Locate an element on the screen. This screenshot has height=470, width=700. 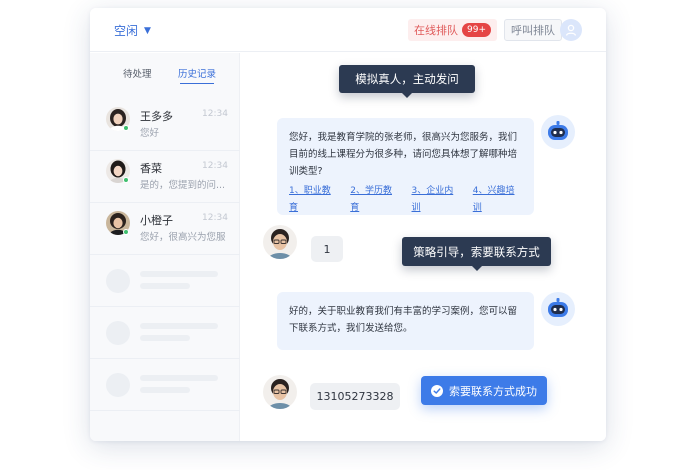
option-link: 4、兴趣培训 is located at coordinates (497, 200).